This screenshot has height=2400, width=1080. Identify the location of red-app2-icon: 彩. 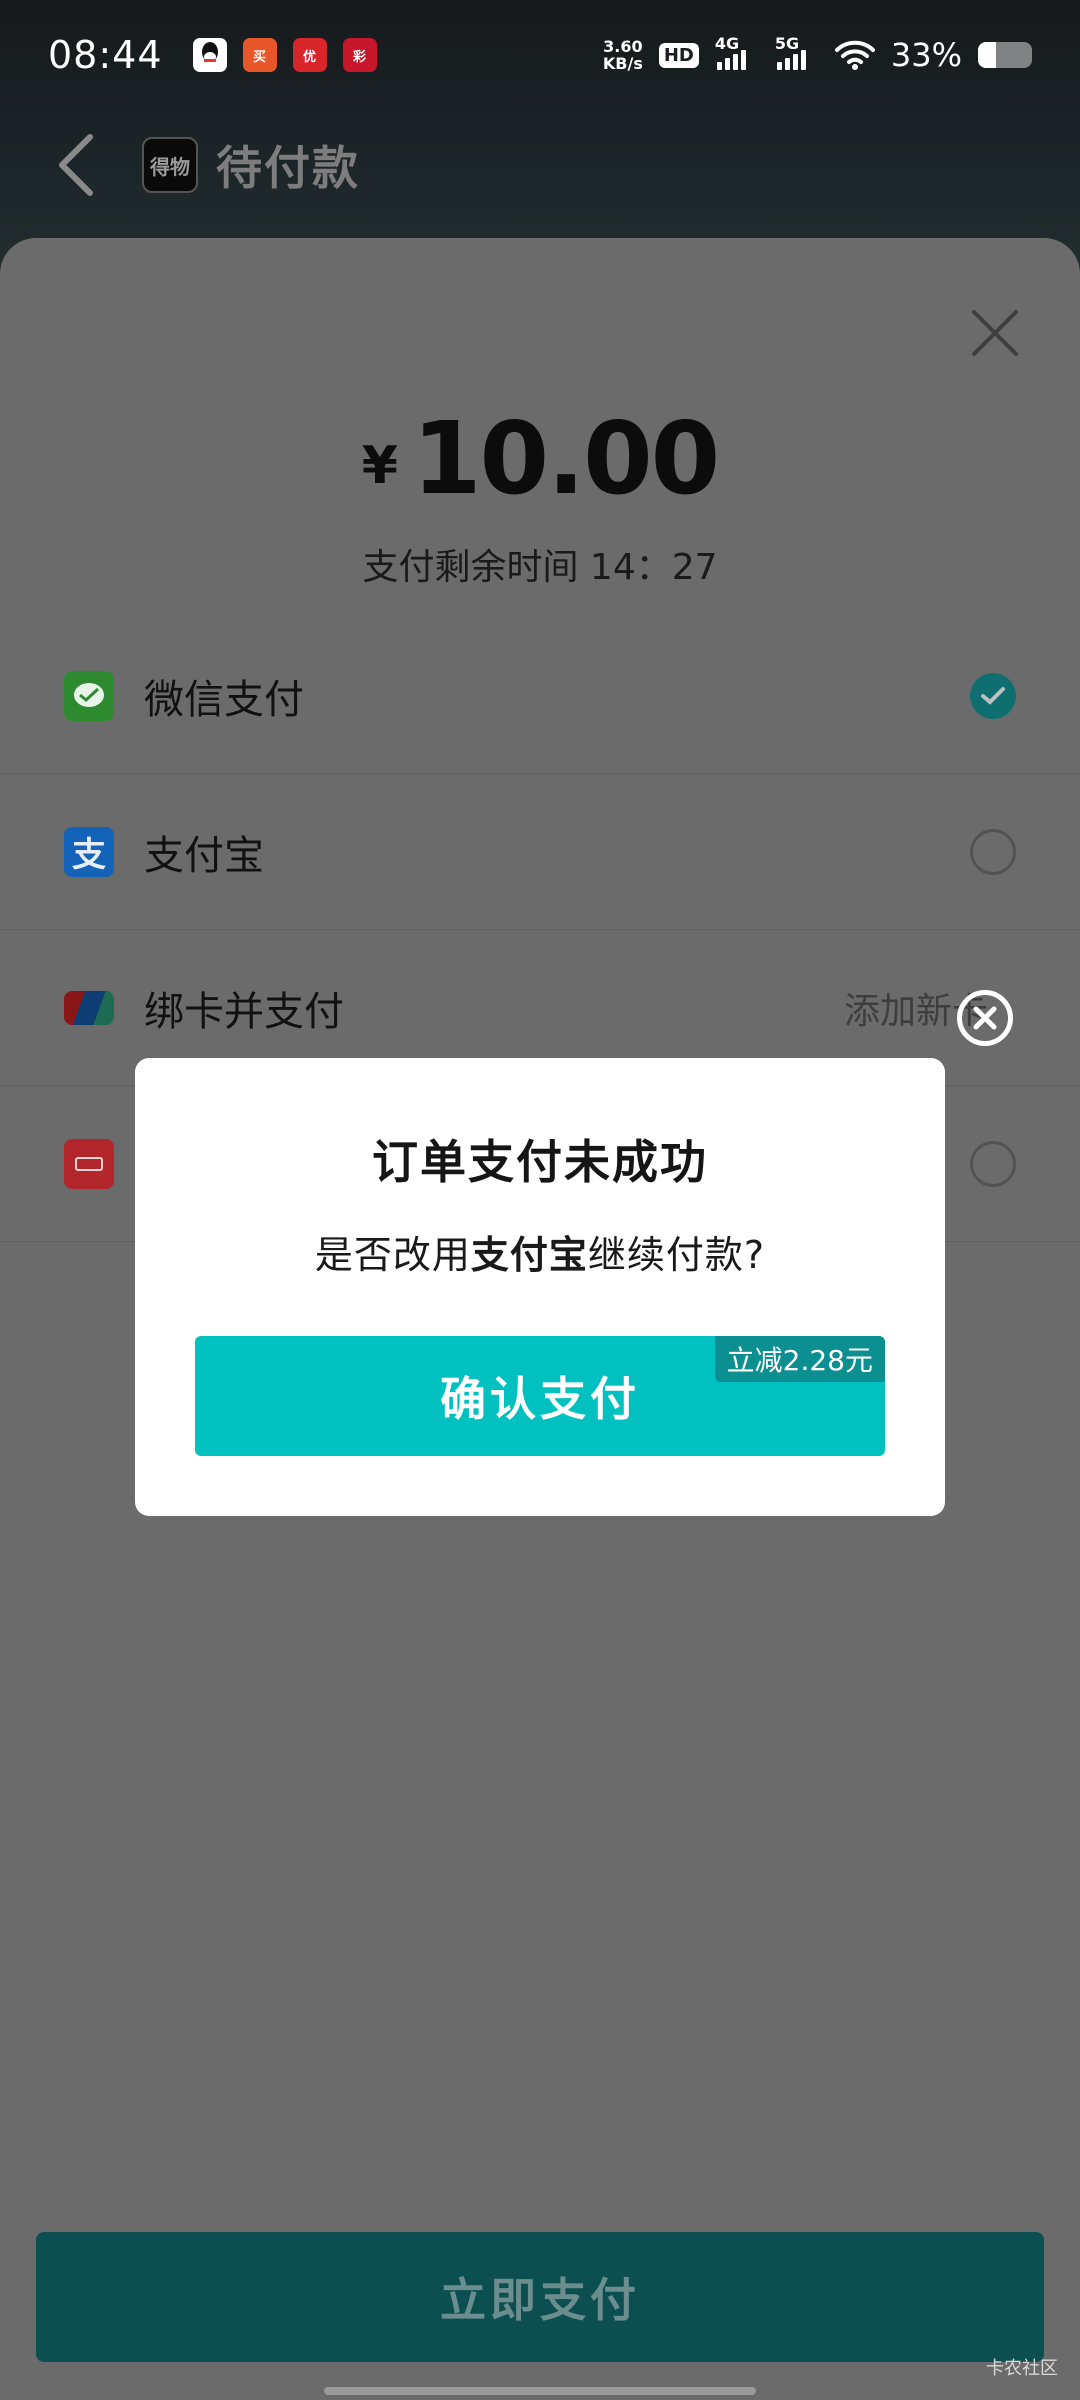
(359, 55).